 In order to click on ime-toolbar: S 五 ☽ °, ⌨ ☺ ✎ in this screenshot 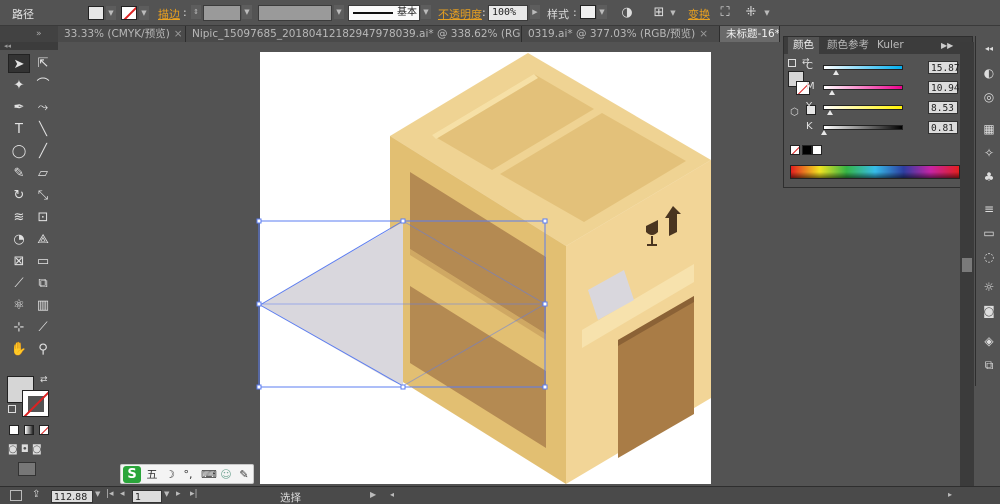, I will do `click(187, 474)`.